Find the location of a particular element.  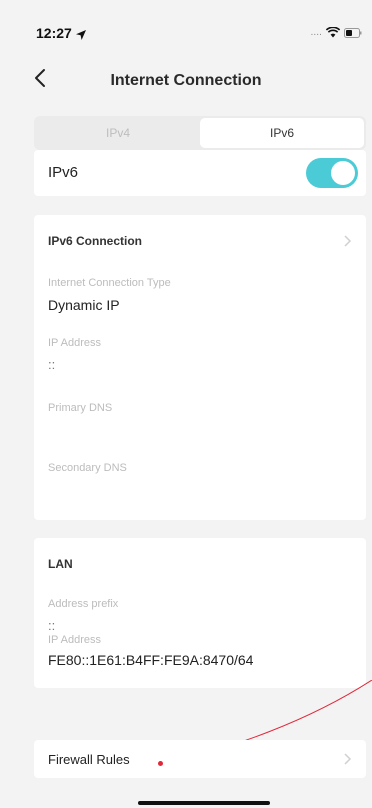

address-prefix-label: Address prefix is located at coordinates (83, 604).